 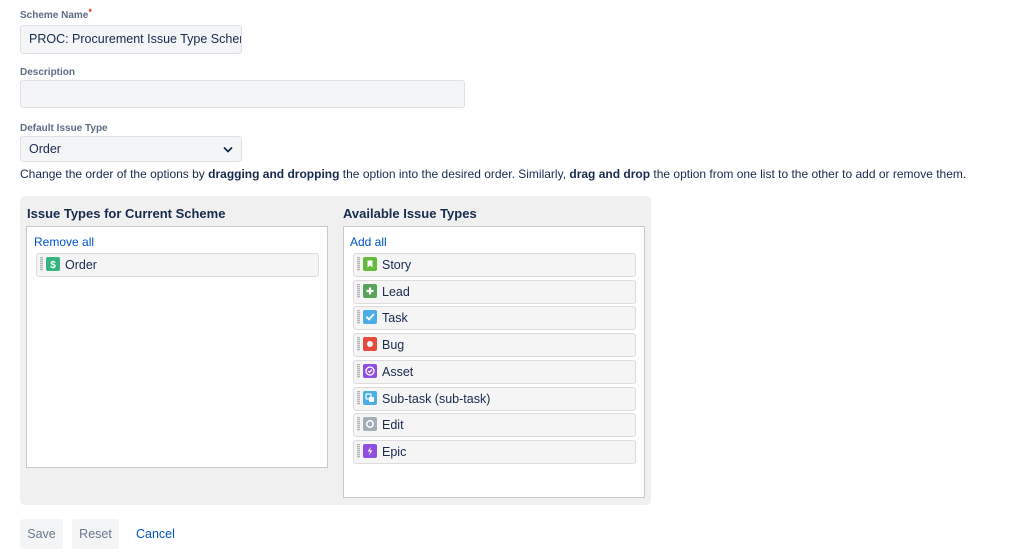 What do you see at coordinates (494, 318) in the screenshot?
I see `issue-type-item: Task` at bounding box center [494, 318].